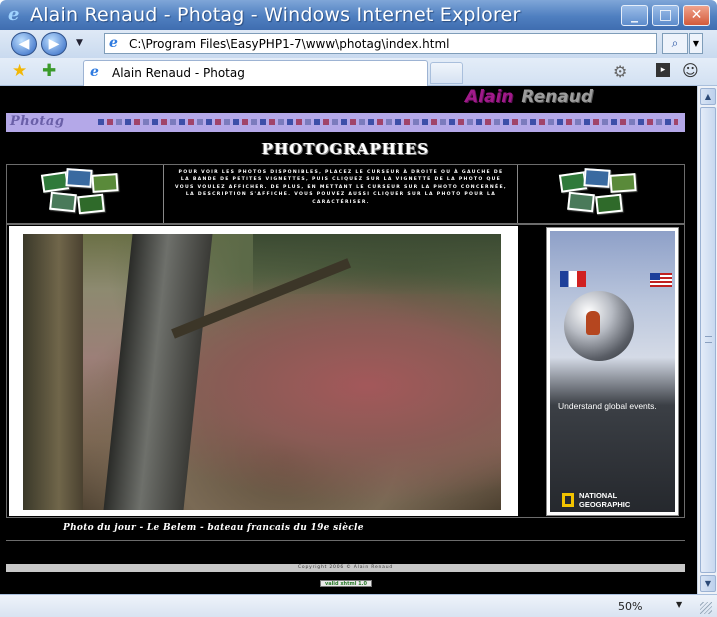 This screenshot has width=717, height=617. I want to click on vertical-scrollbar: ▲ ▼, so click(707, 340).